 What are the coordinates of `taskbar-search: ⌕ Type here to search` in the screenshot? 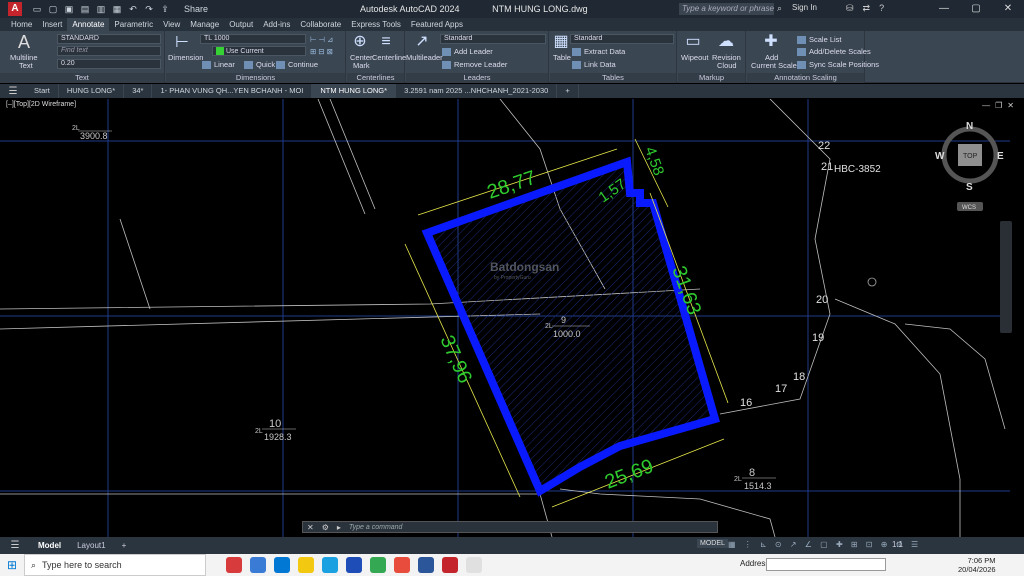 It's located at (115, 565).